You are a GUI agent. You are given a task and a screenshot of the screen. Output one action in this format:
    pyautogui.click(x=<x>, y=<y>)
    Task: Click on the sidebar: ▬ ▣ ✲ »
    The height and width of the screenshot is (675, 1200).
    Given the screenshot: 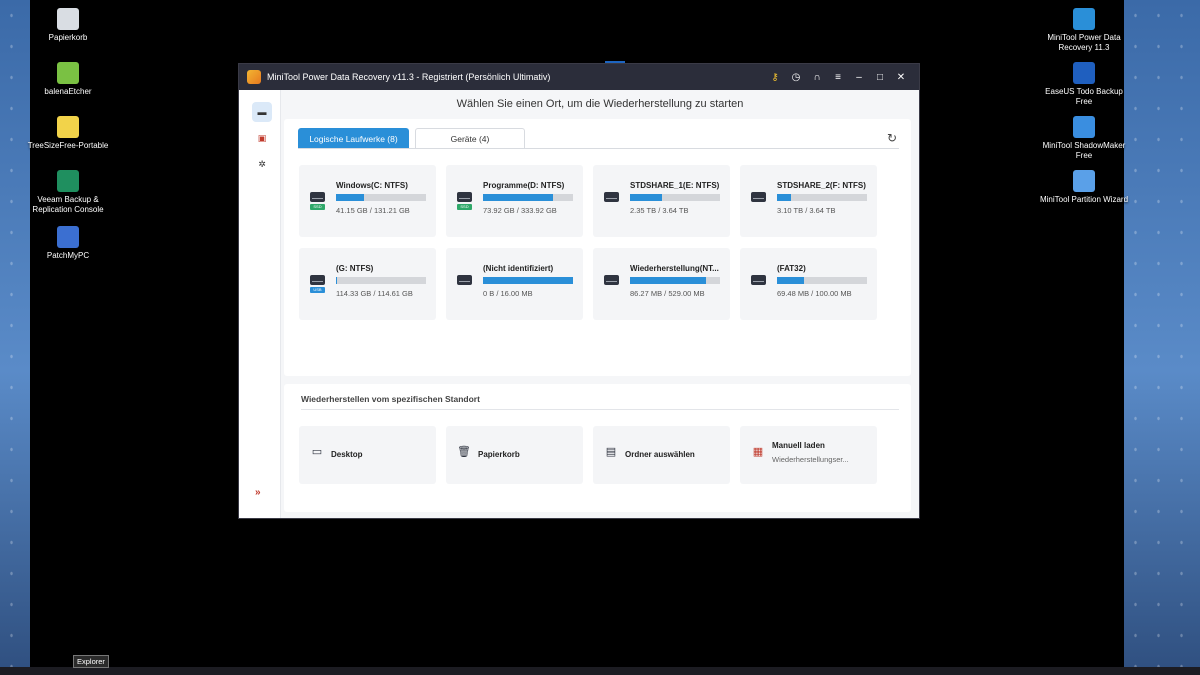 What is the action you would take?
    pyautogui.click(x=260, y=304)
    